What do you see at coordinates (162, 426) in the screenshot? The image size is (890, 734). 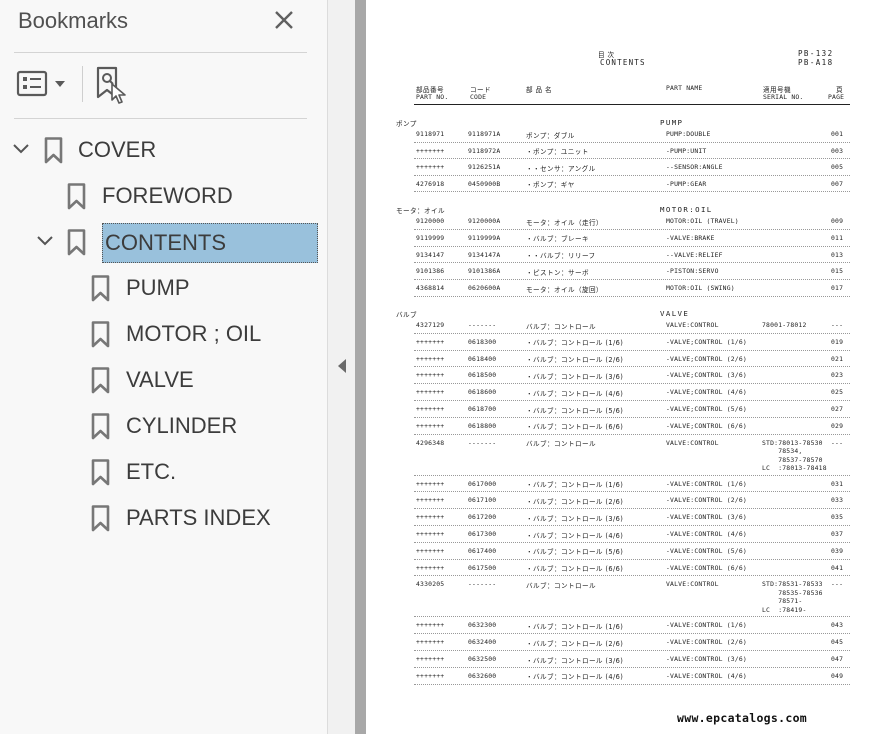 I see `bookmark-item-cylinder: CYLINDER` at bounding box center [162, 426].